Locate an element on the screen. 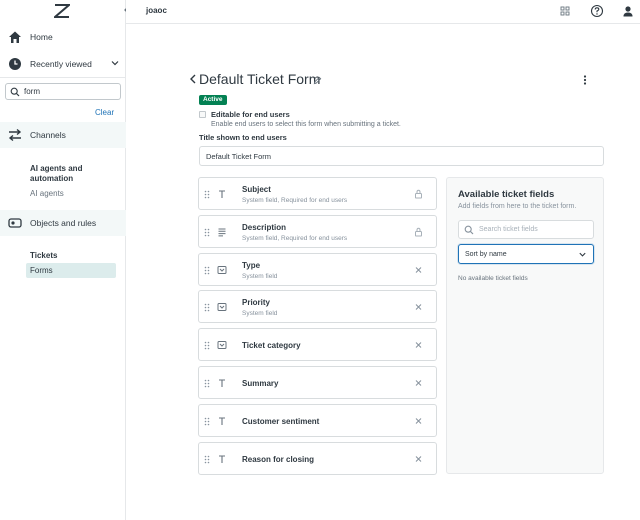  title-input-value: Default Ticket Form is located at coordinates (239, 156).